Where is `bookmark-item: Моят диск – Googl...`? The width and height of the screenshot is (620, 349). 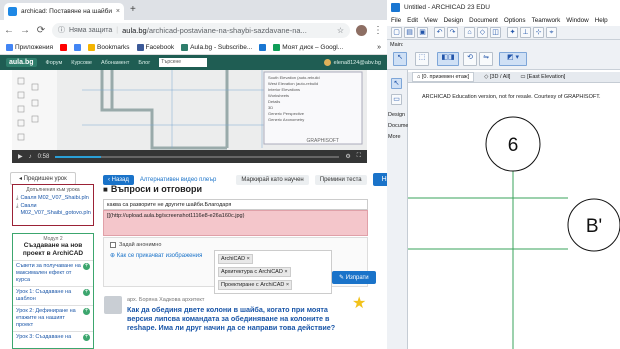 bookmark-item: Моят диск – Googl... is located at coordinates (308, 47).